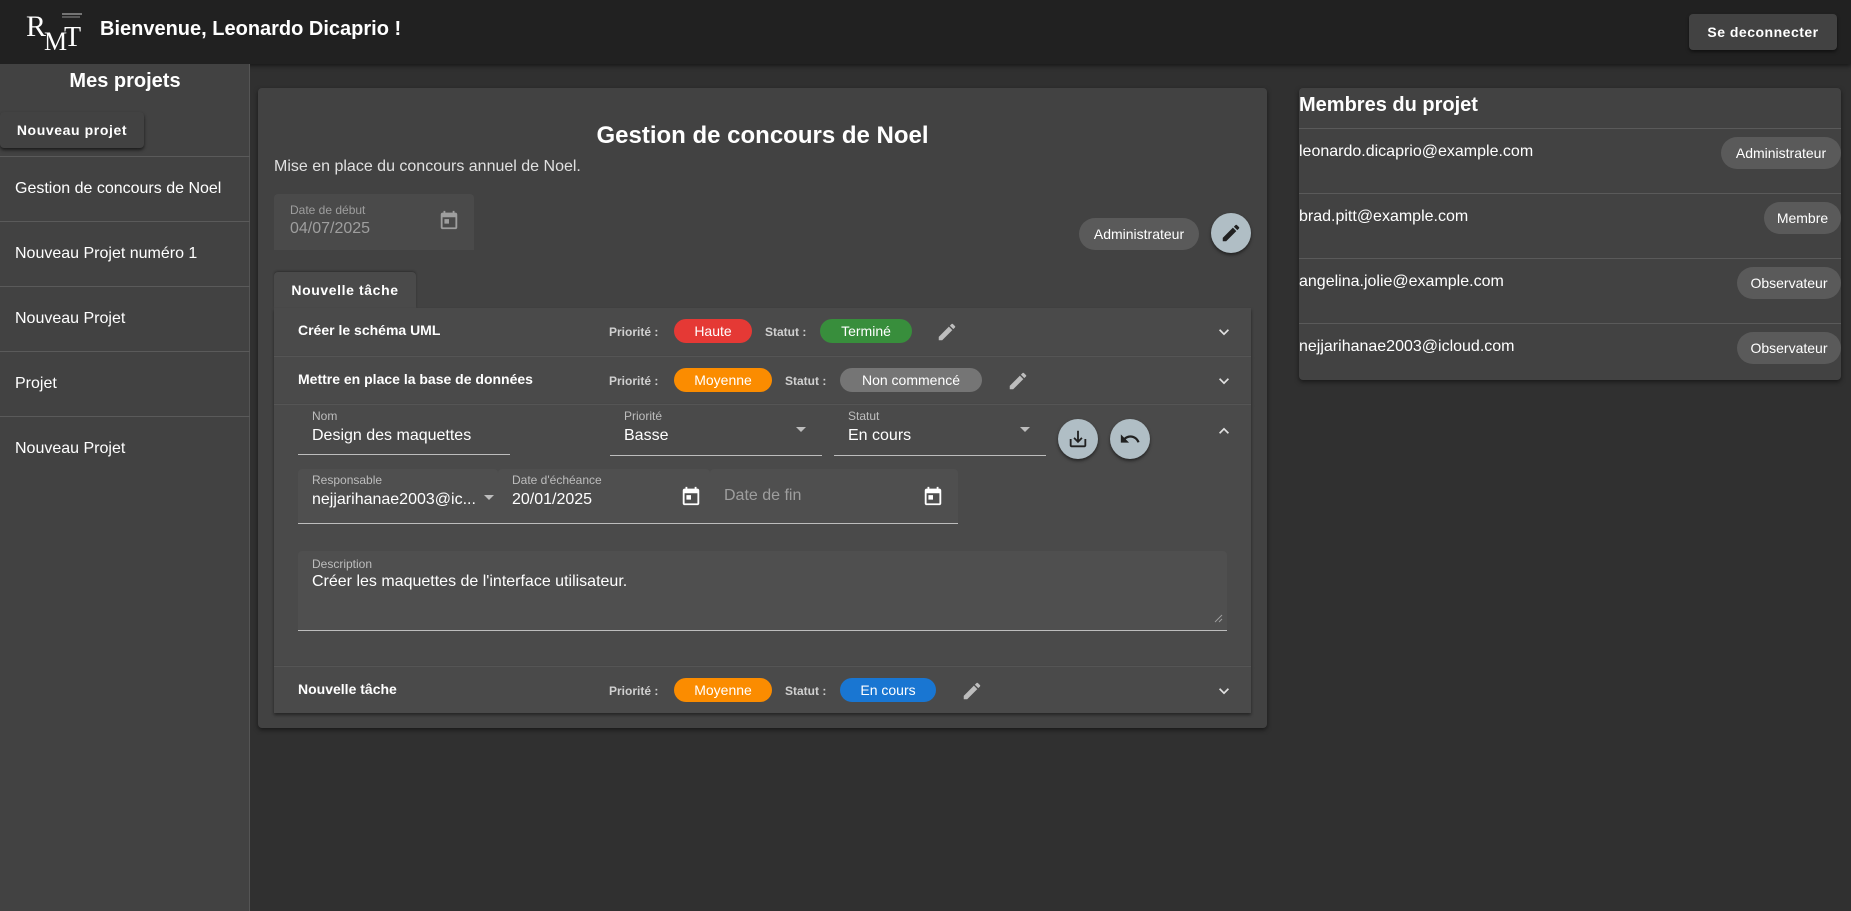 The width and height of the screenshot is (1851, 911). I want to click on project-item: Projet, so click(125, 383).